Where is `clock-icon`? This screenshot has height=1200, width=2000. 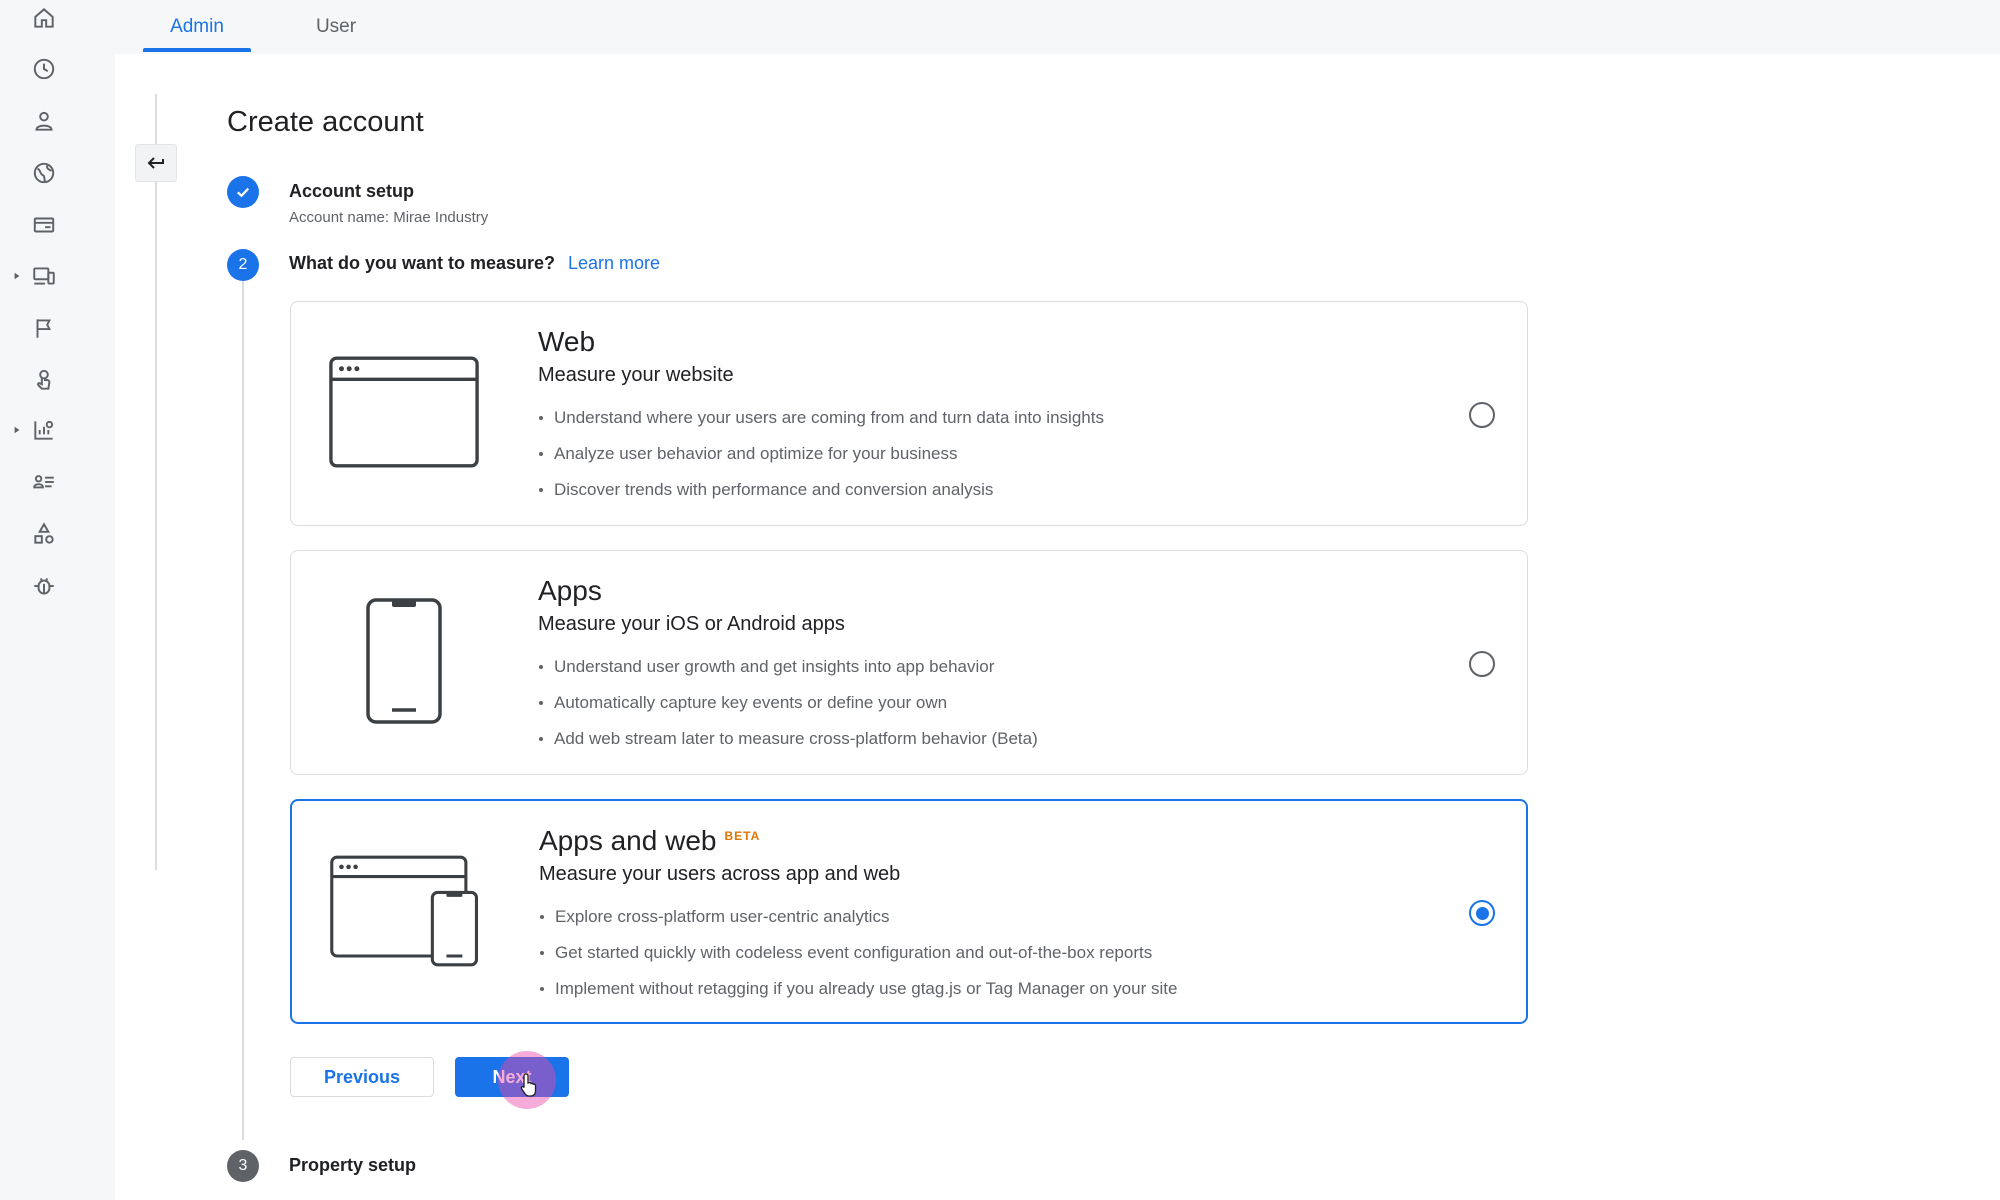 clock-icon is located at coordinates (44, 69).